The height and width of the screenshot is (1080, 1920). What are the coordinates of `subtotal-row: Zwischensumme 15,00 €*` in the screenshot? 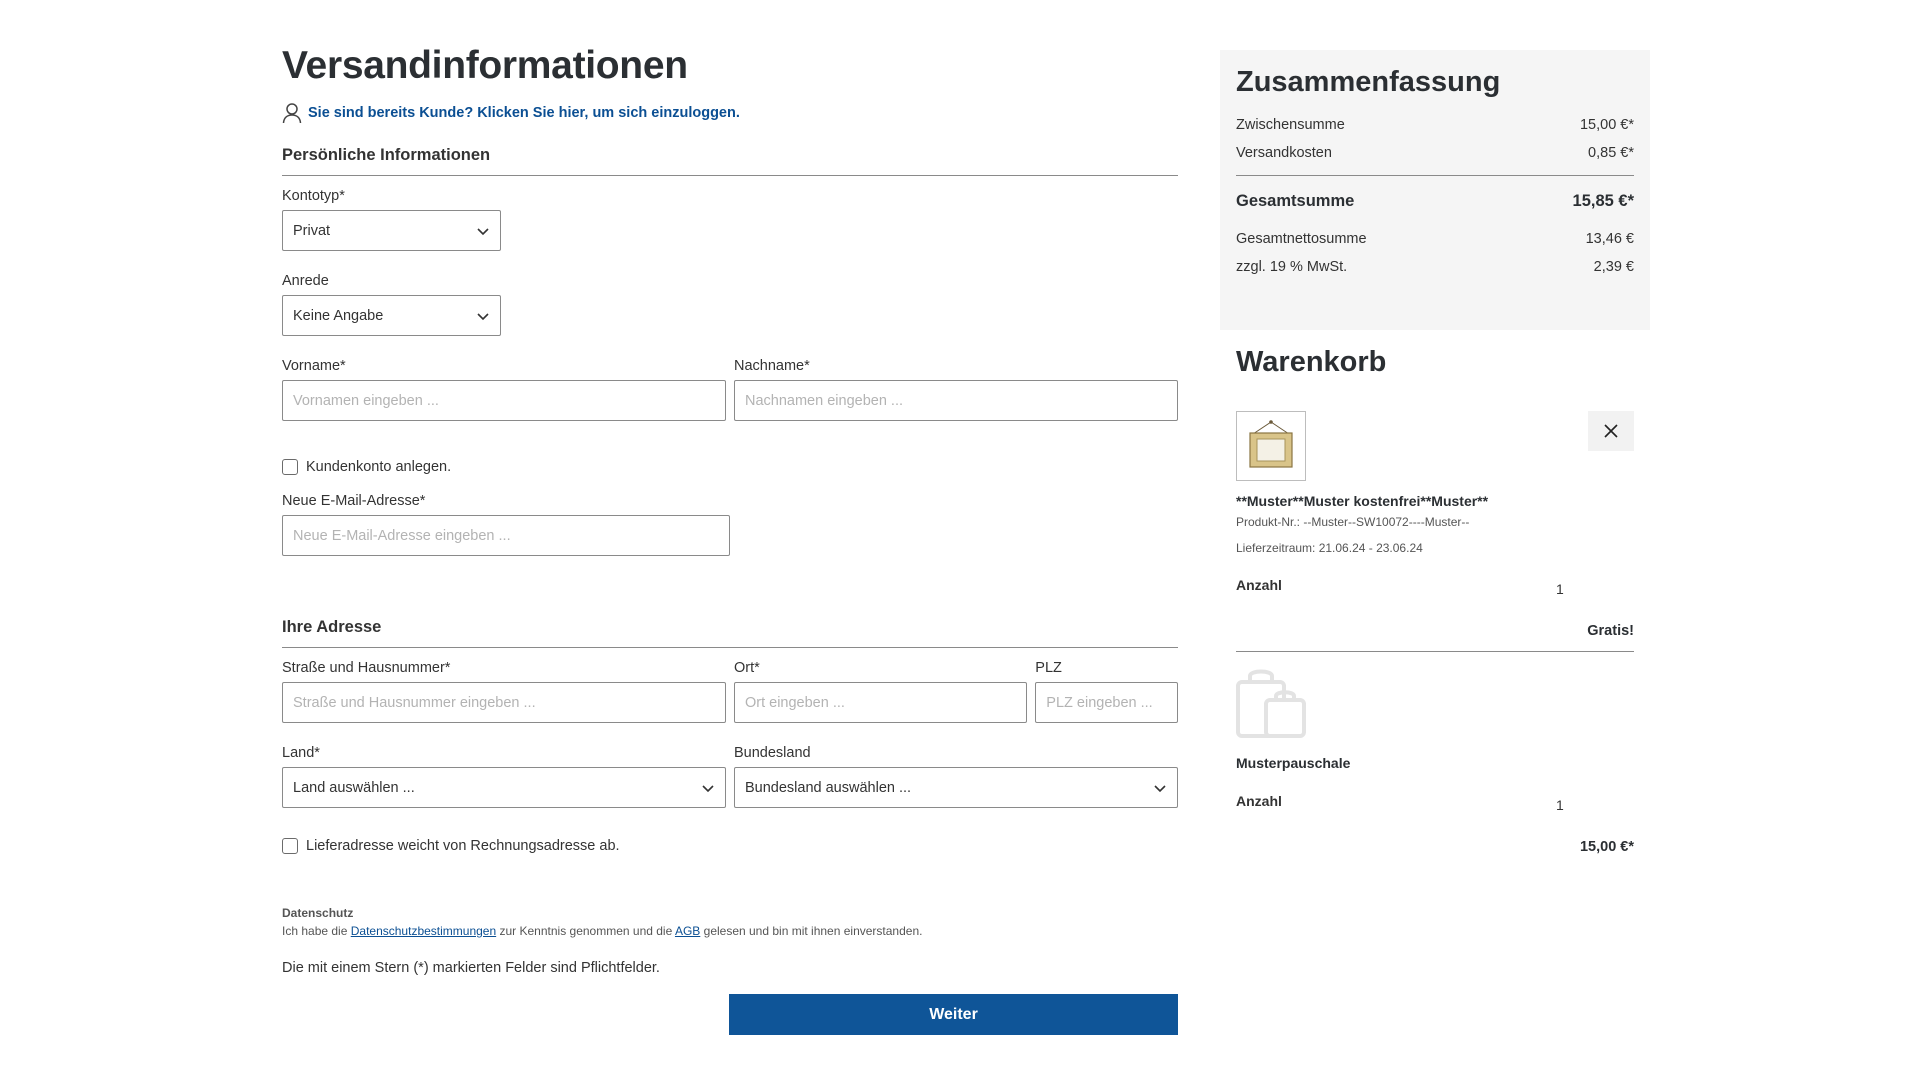 It's located at (1435, 125).